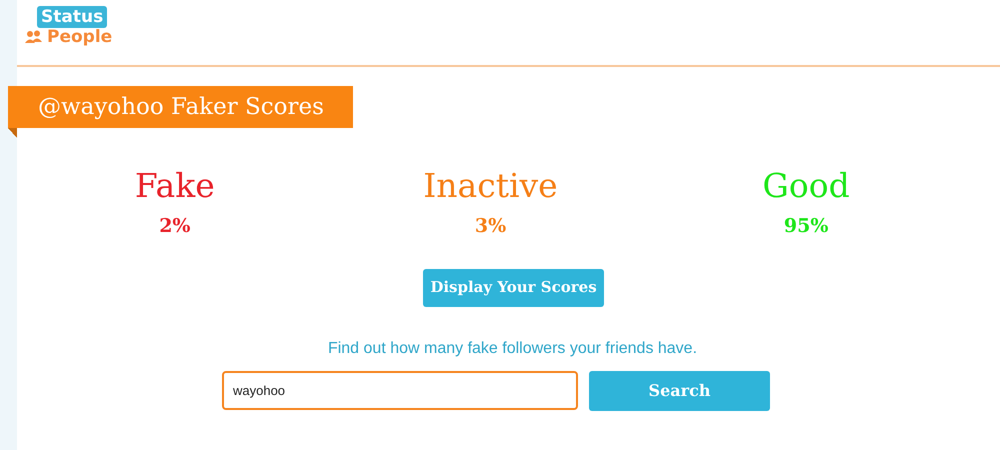  Describe the element at coordinates (400, 390) in the screenshot. I see `search-field: wayohoo` at that location.